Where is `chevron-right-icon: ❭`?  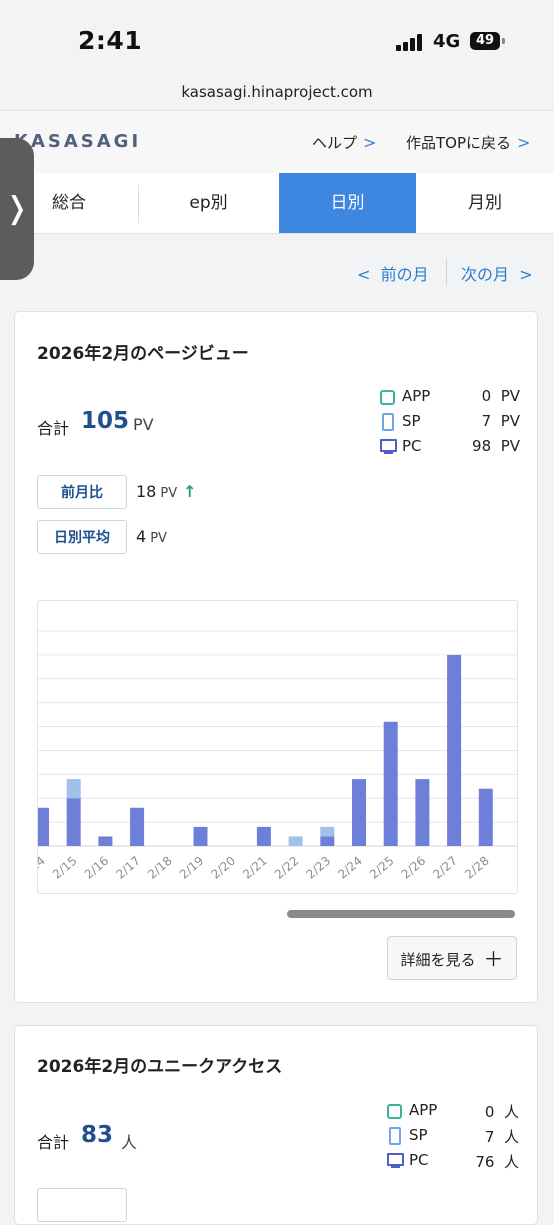
chevron-right-icon: ❭ is located at coordinates (17, 208).